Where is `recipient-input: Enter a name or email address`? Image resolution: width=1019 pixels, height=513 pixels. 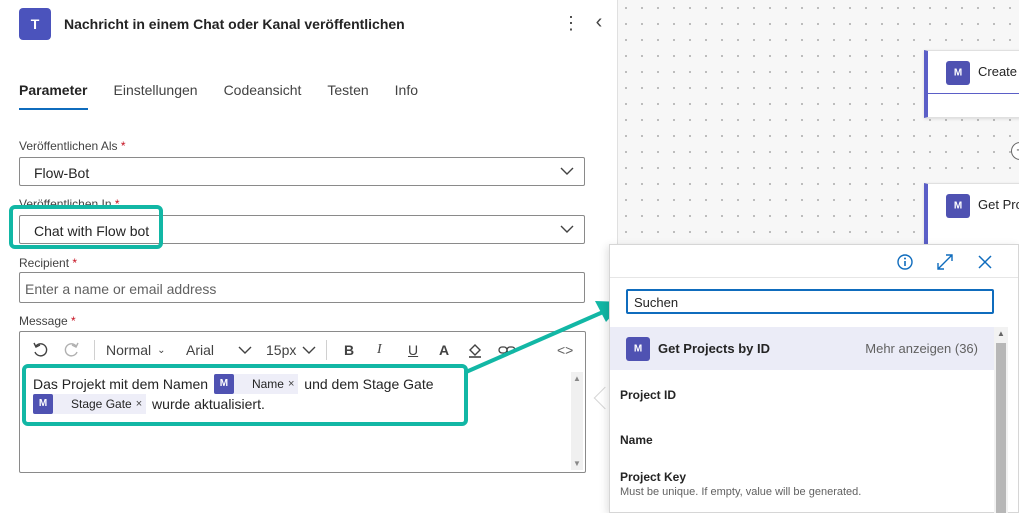
recipient-input: Enter a name or email address is located at coordinates (302, 287).